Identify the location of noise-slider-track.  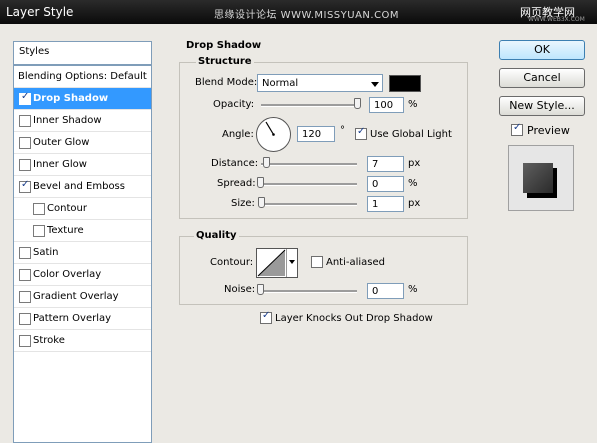
(309, 291).